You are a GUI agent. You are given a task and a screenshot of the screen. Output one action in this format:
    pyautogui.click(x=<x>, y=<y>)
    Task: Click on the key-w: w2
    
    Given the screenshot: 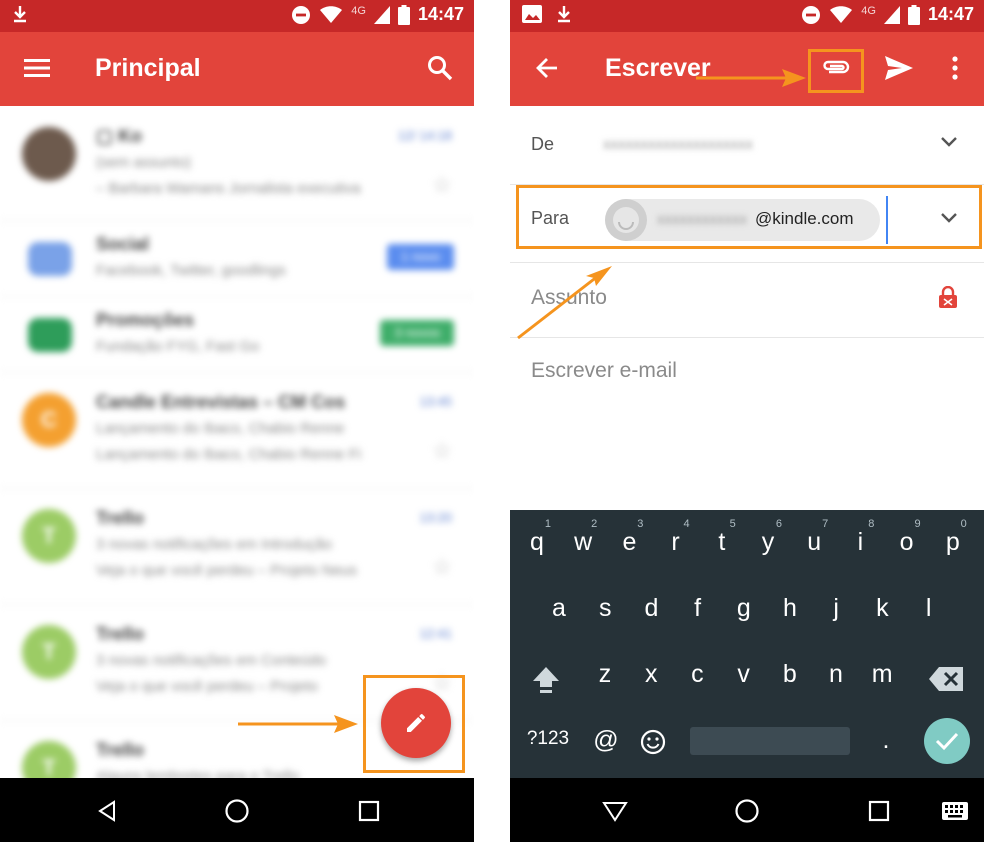 What is the action you would take?
    pyautogui.click(x=583, y=537)
    